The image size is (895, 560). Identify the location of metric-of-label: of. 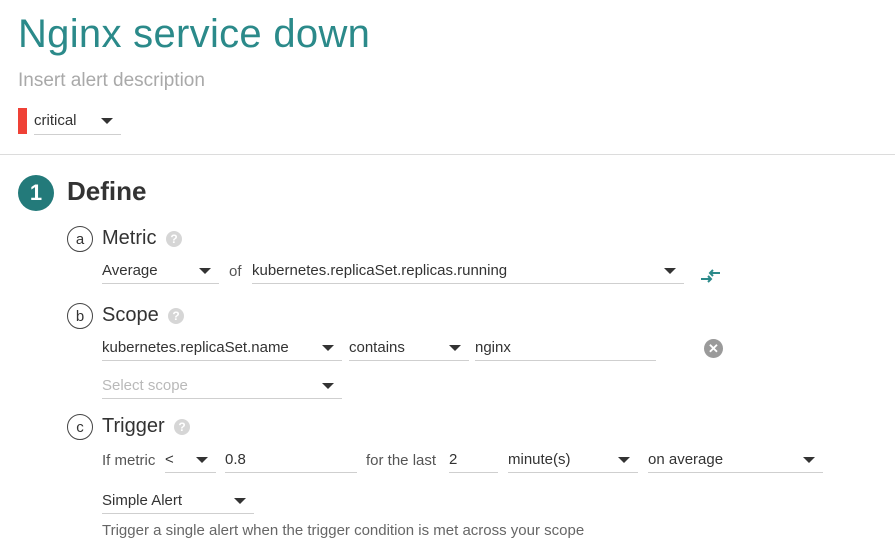
(235, 271).